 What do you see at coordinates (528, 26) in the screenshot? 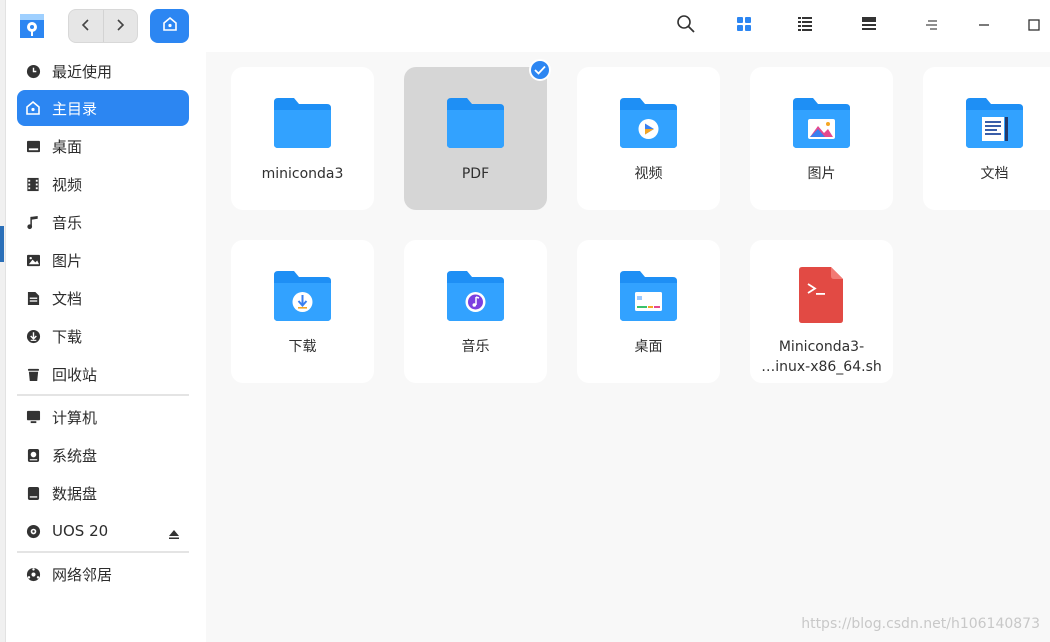
I see `title-bar` at bounding box center [528, 26].